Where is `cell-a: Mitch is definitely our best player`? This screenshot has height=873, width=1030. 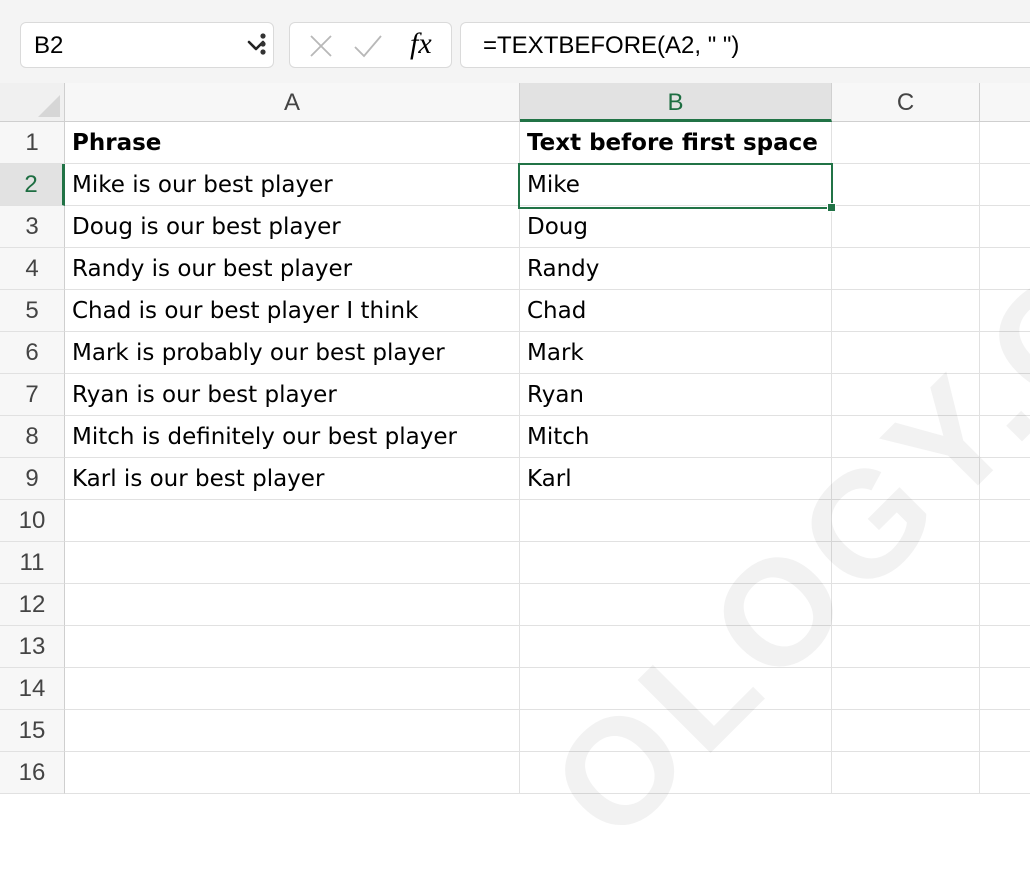
cell-a: Mitch is definitely our best player is located at coordinates (292, 437).